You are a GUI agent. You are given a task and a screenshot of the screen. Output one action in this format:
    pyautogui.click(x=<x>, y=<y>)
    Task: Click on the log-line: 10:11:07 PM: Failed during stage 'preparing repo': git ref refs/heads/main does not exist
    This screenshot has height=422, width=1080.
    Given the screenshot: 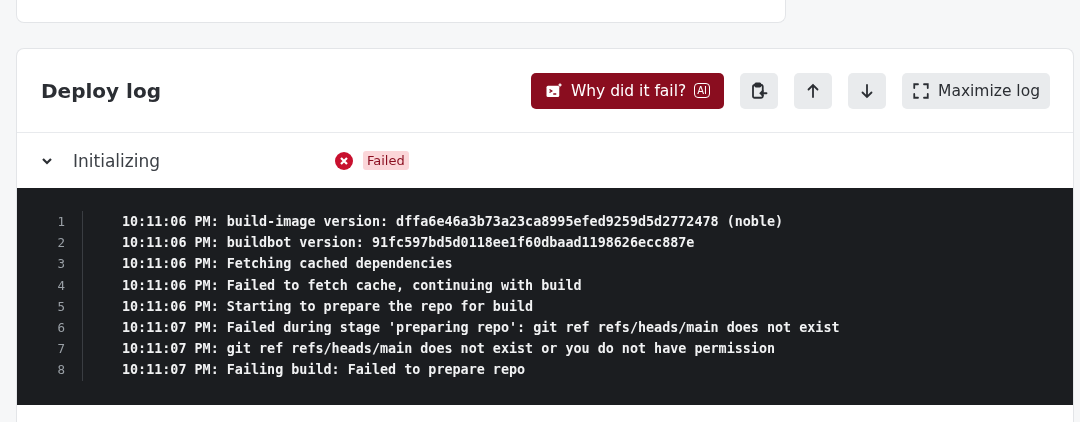 What is the action you would take?
    pyautogui.click(x=481, y=328)
    